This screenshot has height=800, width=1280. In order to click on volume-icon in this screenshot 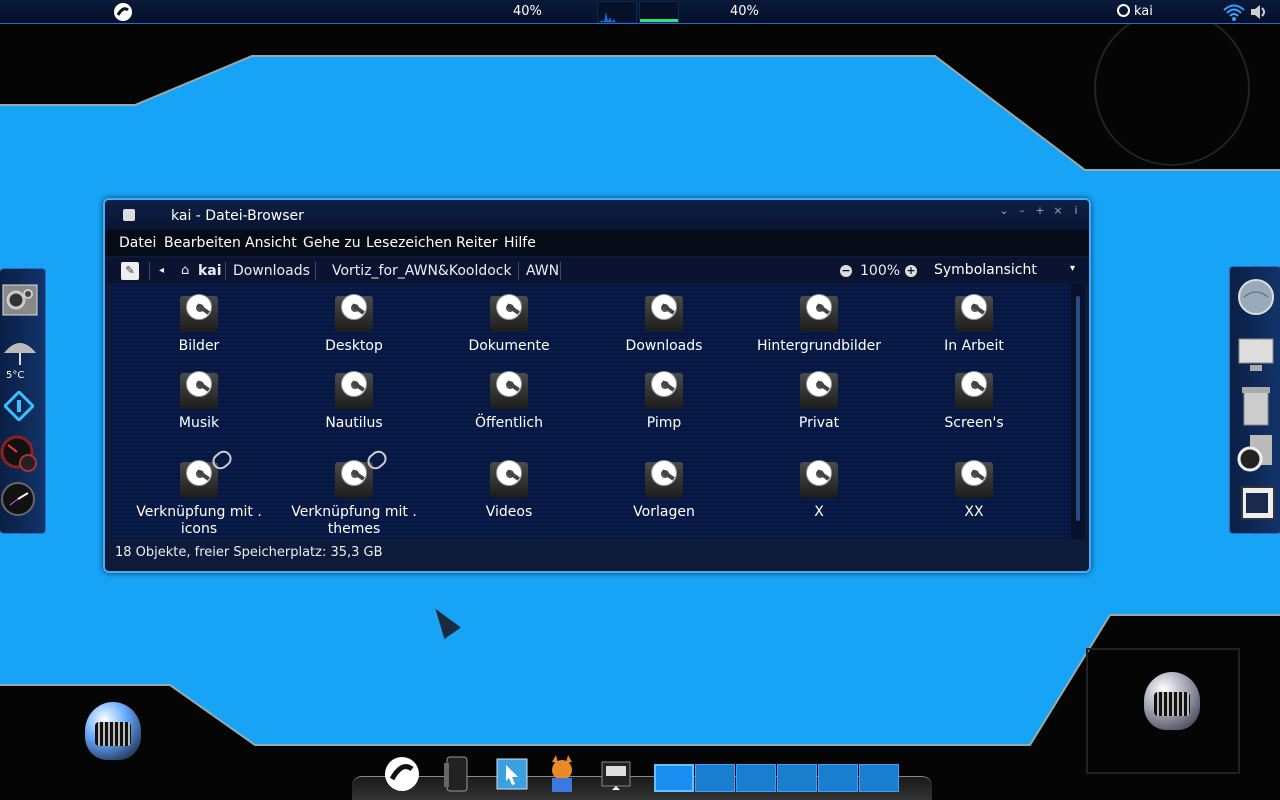, I will do `click(1259, 12)`.